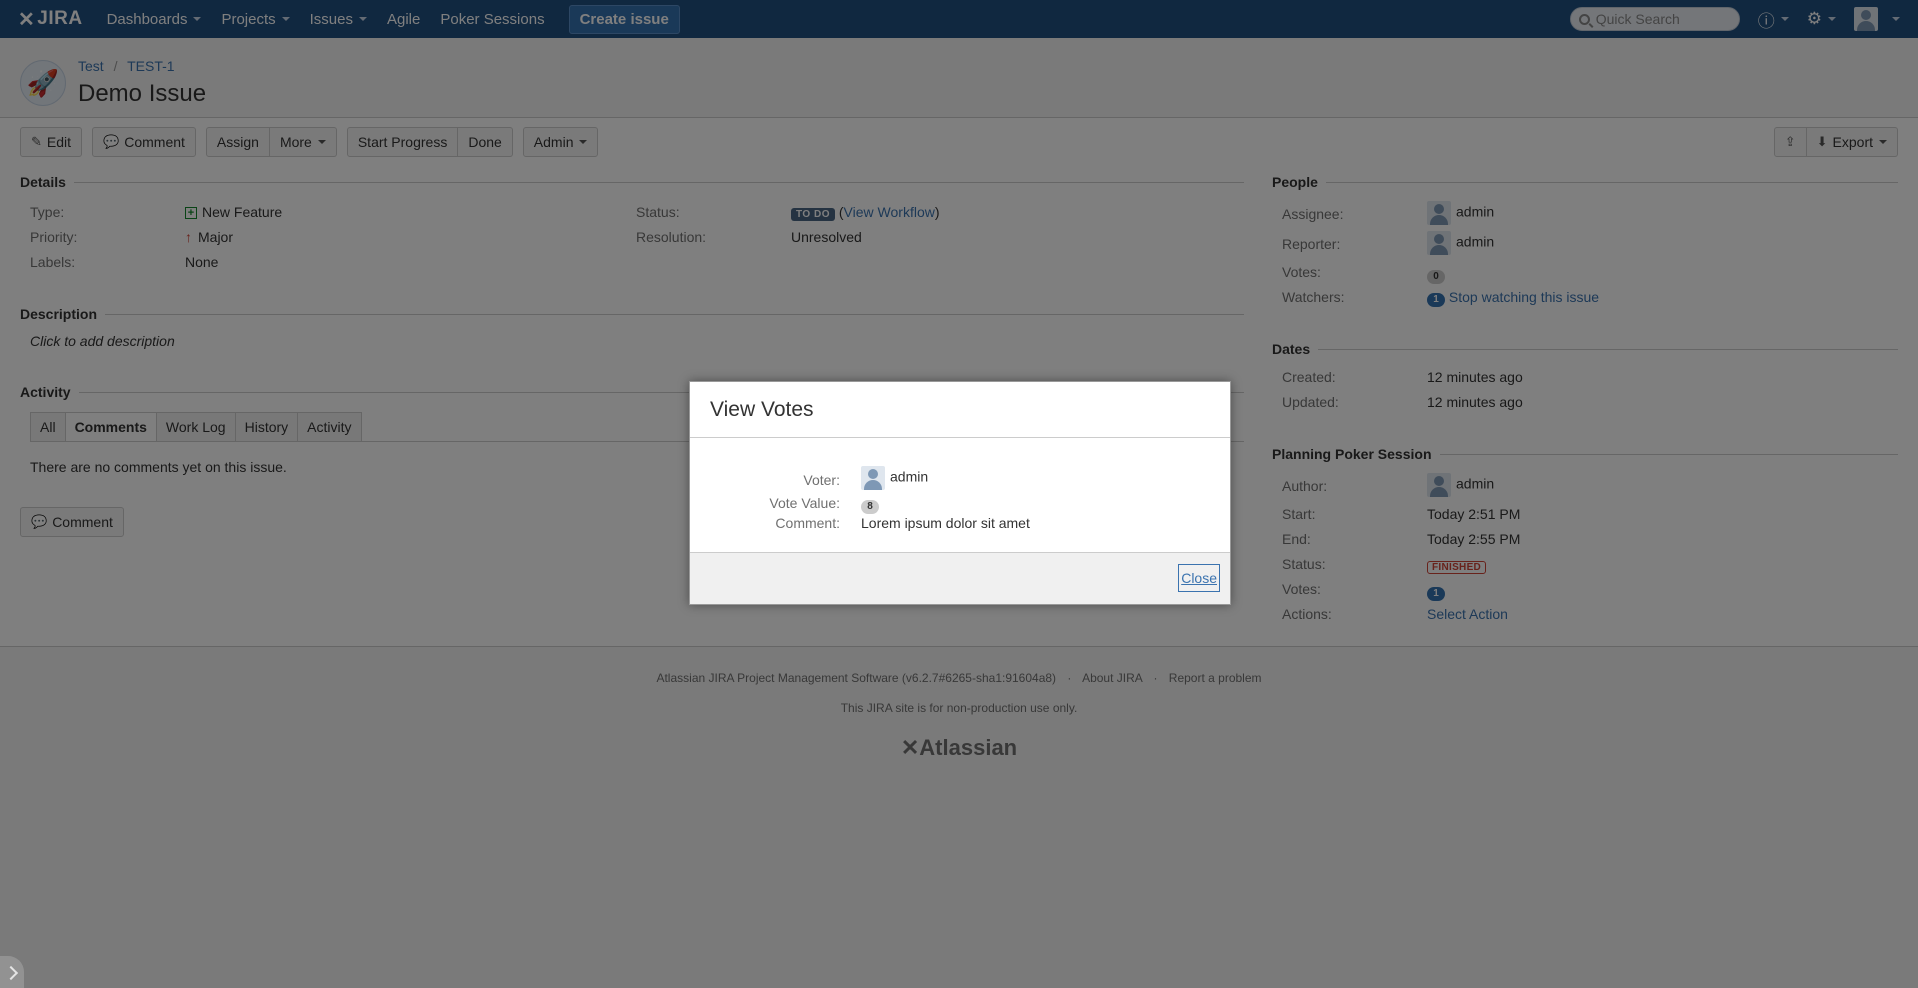 This screenshot has height=988, width=1918. I want to click on voter-value: admin, so click(894, 478).